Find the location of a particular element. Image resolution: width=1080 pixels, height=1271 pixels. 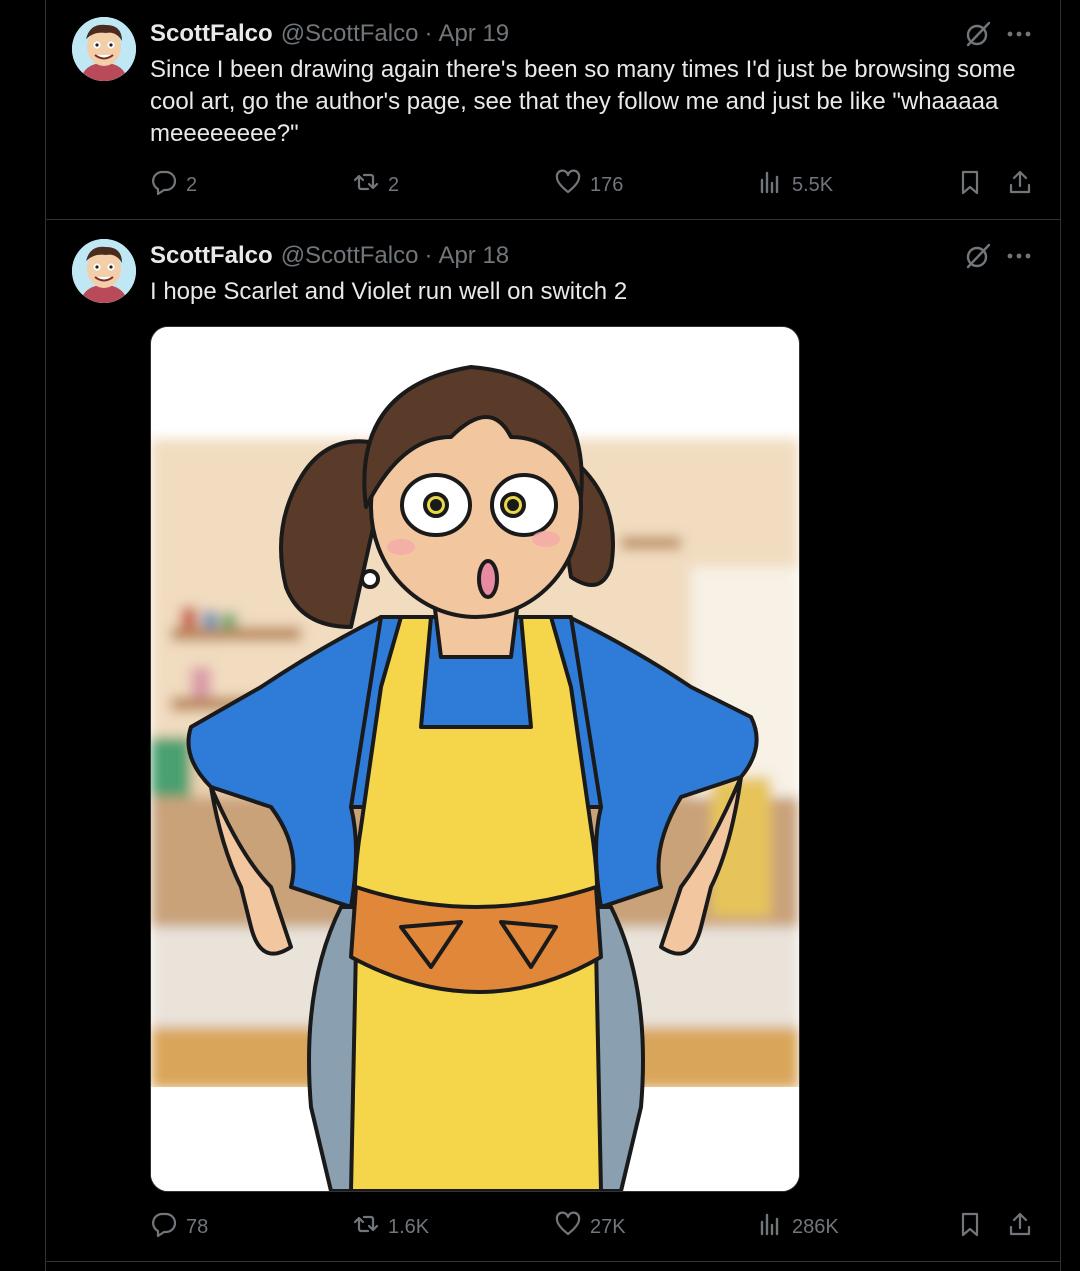

views-button: 286K is located at coordinates (797, 1227).